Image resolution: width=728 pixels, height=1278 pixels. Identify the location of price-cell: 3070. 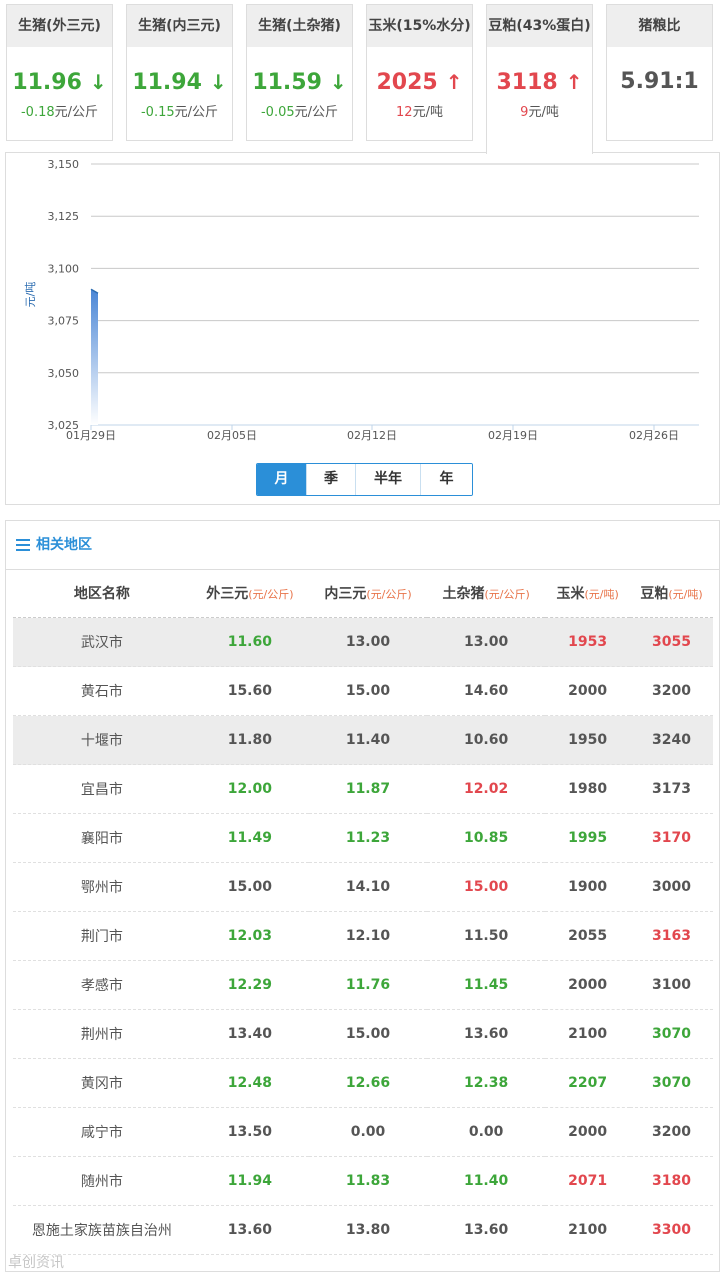
(671, 1083).